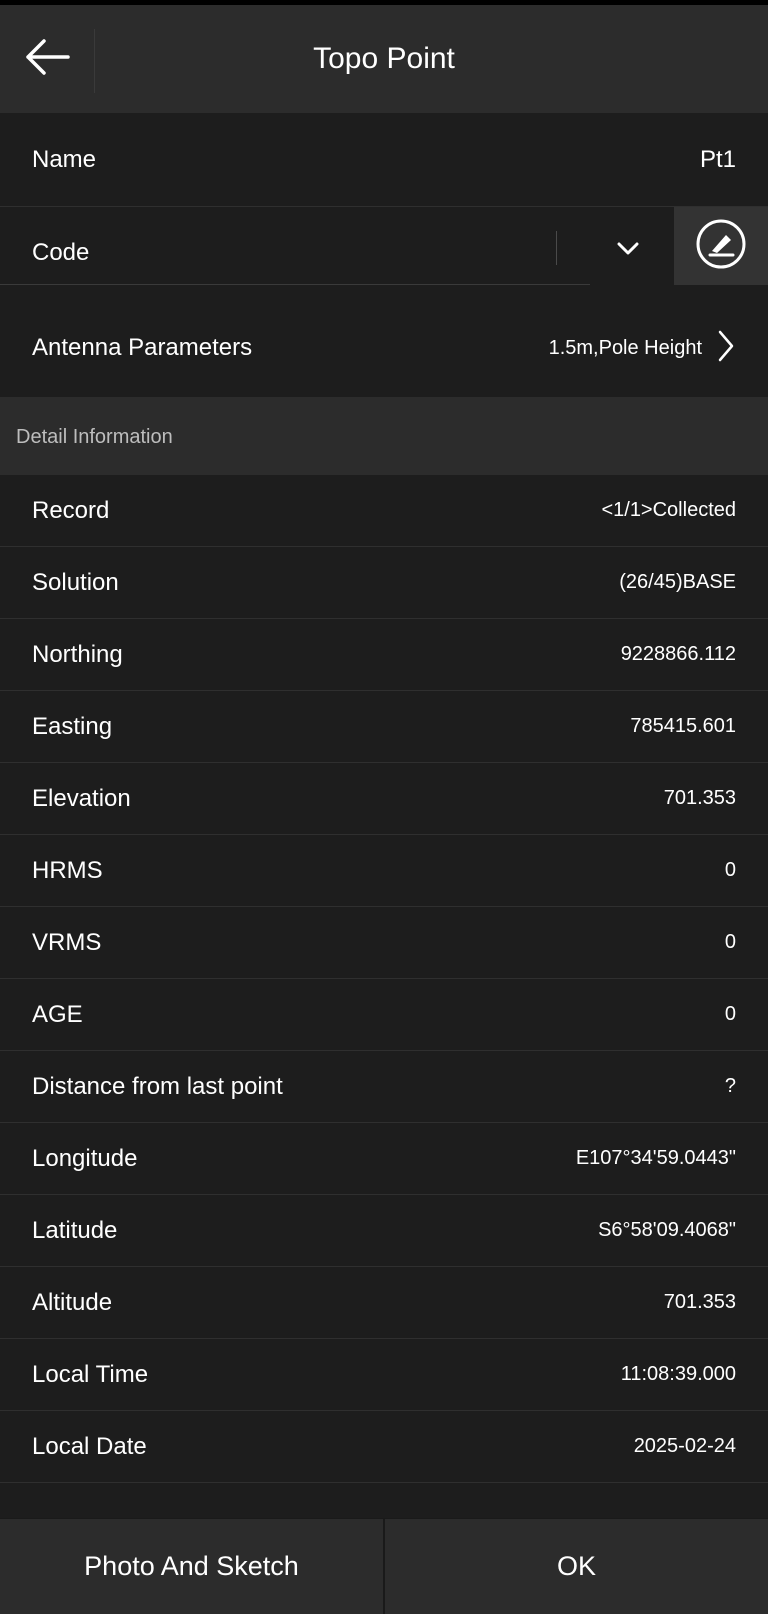 This screenshot has width=768, height=1614. What do you see at coordinates (384, 1566) in the screenshot?
I see `footer-bar: Photo And Sketch OK` at bounding box center [384, 1566].